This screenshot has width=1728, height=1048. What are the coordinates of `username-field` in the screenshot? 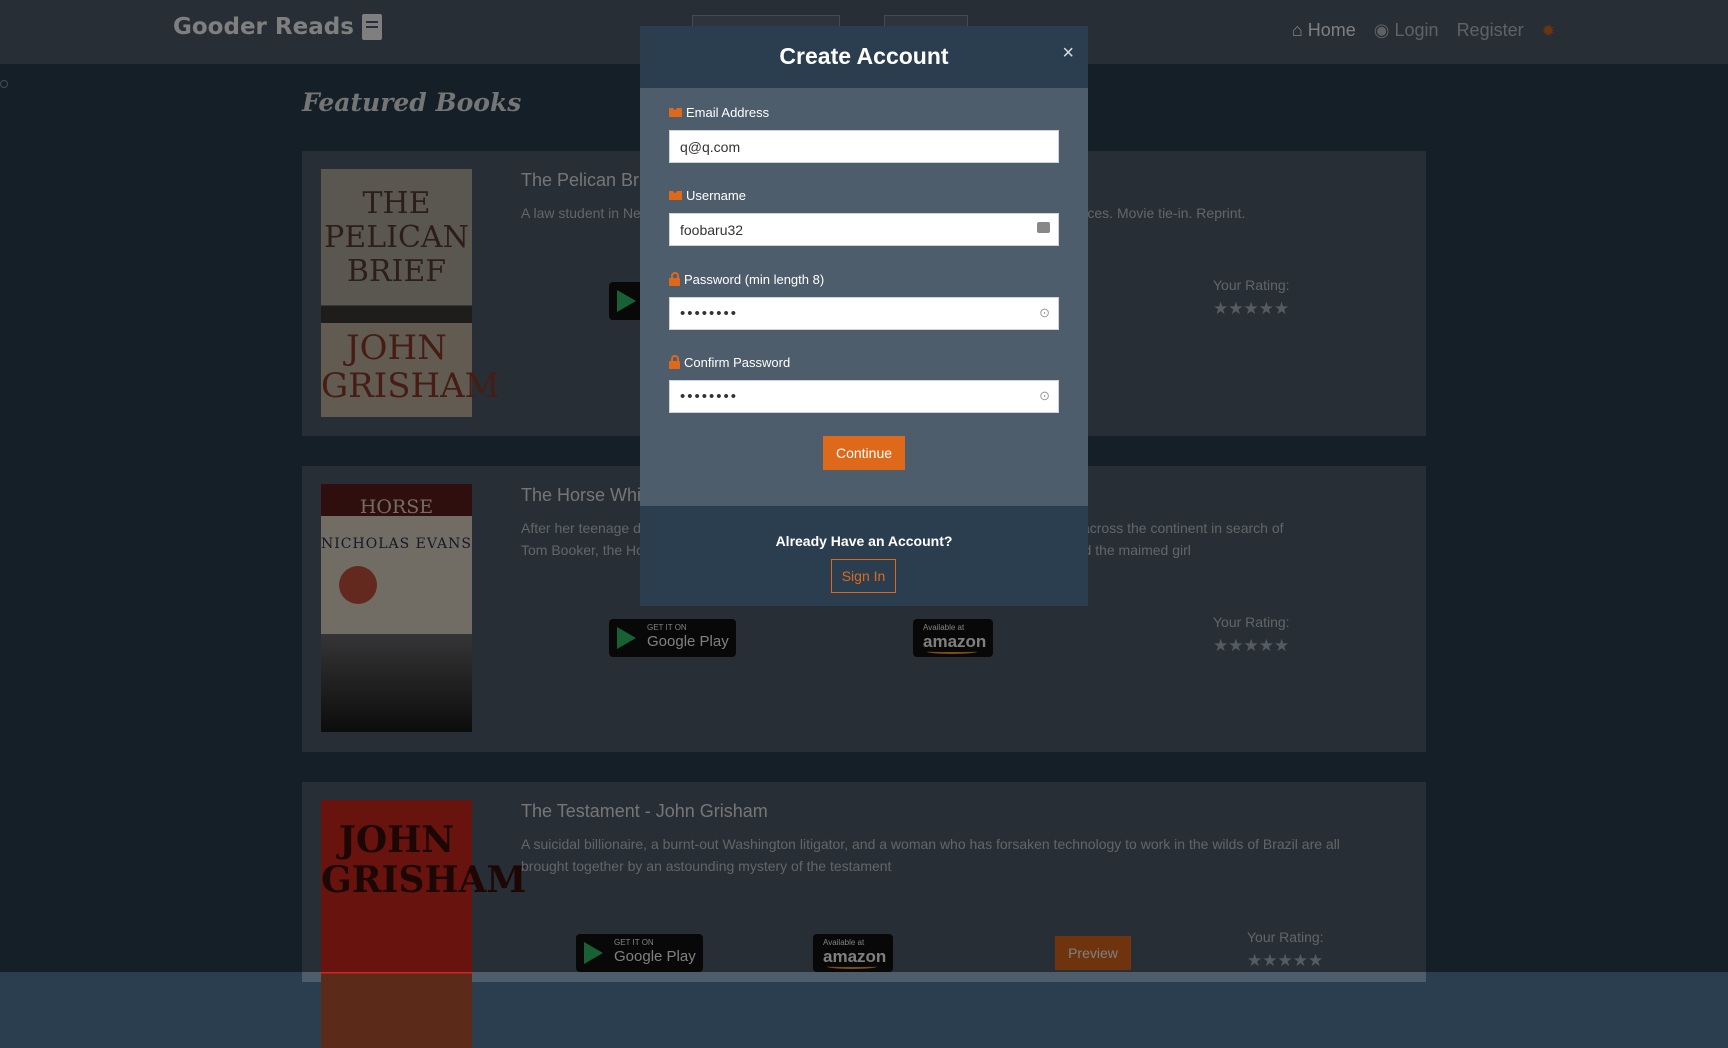 It's located at (864, 229).